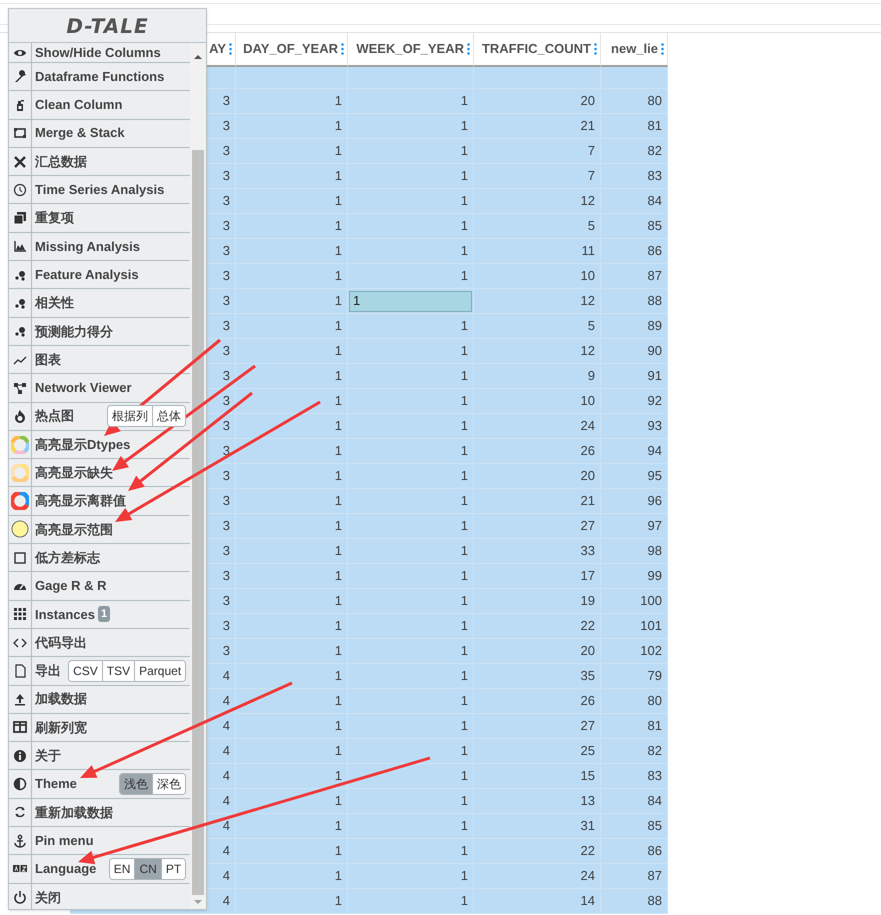 This screenshot has height=915, width=881. What do you see at coordinates (537, 251) in the screenshot?
I see `table-cell: 11` at bounding box center [537, 251].